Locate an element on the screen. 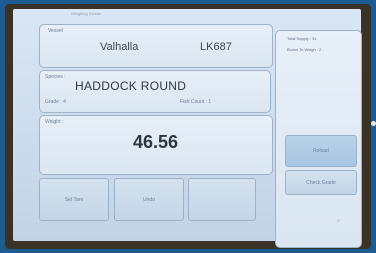 This screenshot has width=376, height=253. reload-button: Reload is located at coordinates (321, 151).